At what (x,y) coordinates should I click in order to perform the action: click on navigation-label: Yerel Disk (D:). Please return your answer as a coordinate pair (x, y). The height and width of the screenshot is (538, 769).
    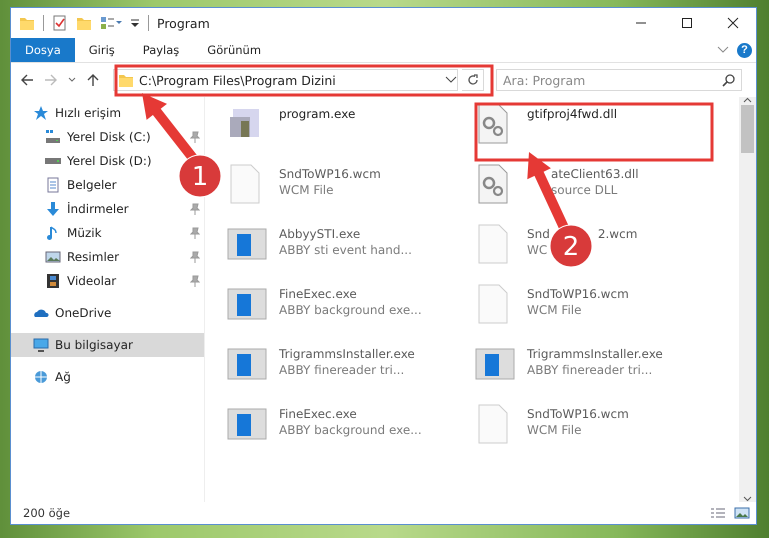
    Looking at the image, I should click on (109, 161).